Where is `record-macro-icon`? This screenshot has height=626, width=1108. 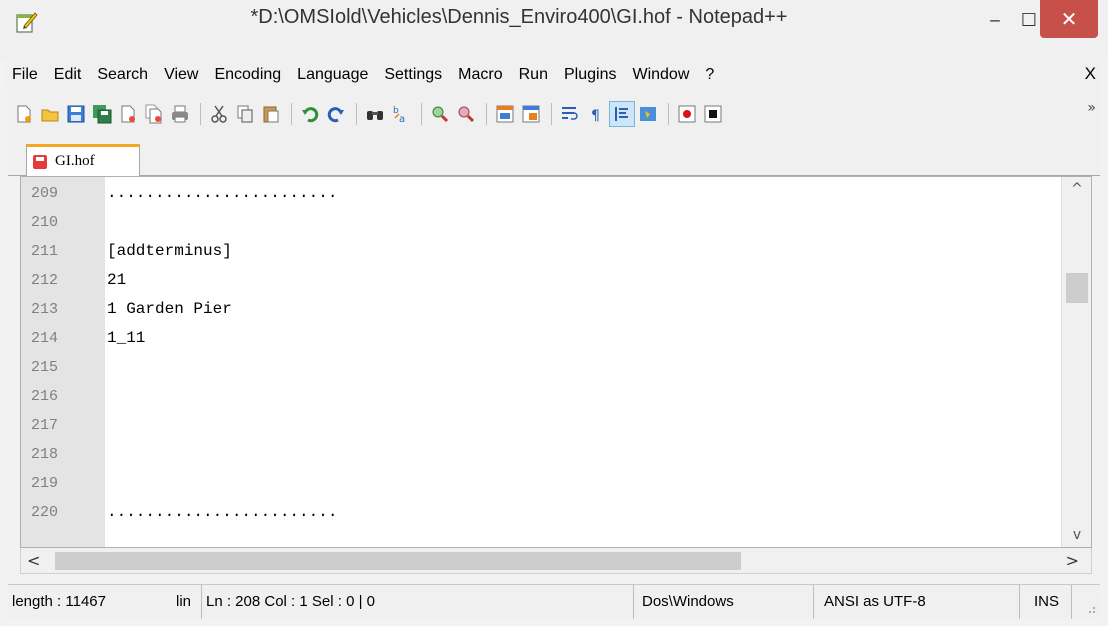 record-macro-icon is located at coordinates (687, 114).